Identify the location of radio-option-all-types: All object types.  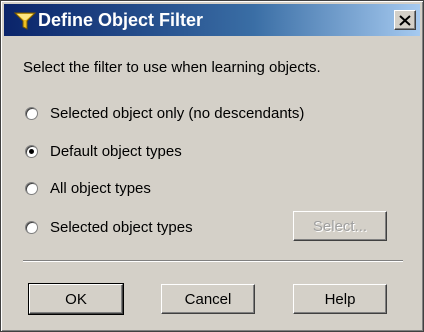
(88, 188).